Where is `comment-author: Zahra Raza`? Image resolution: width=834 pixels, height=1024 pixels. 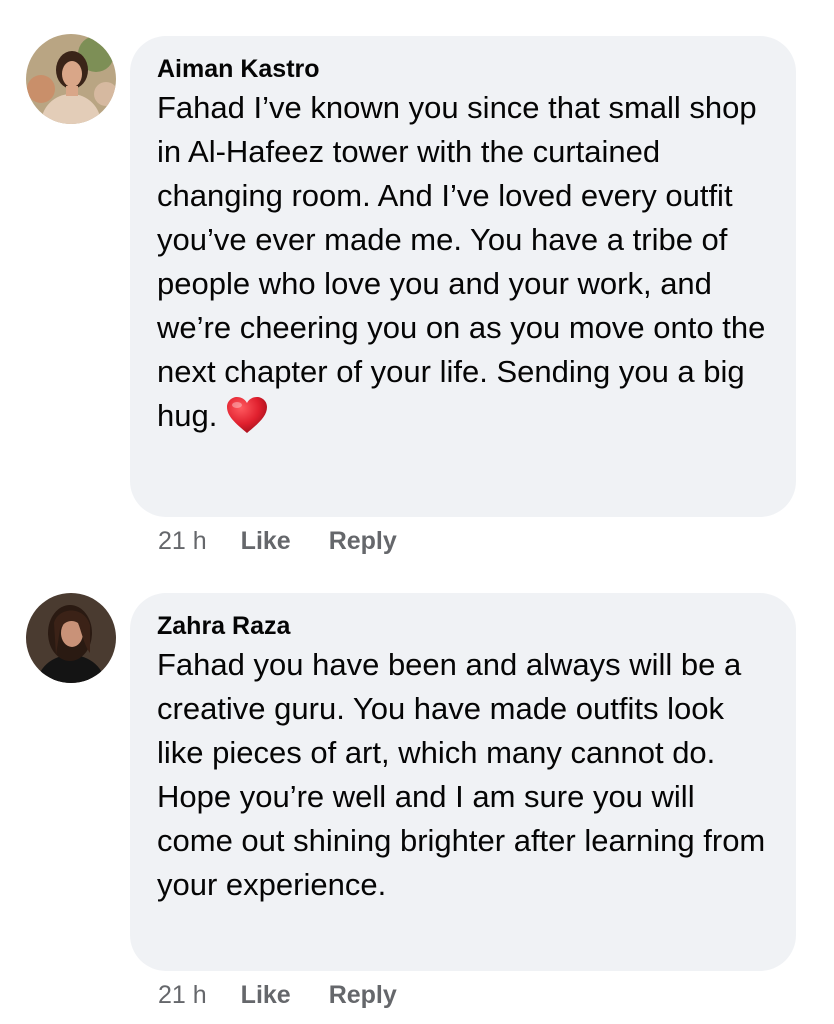 comment-author: Zahra Raza is located at coordinates (463, 626).